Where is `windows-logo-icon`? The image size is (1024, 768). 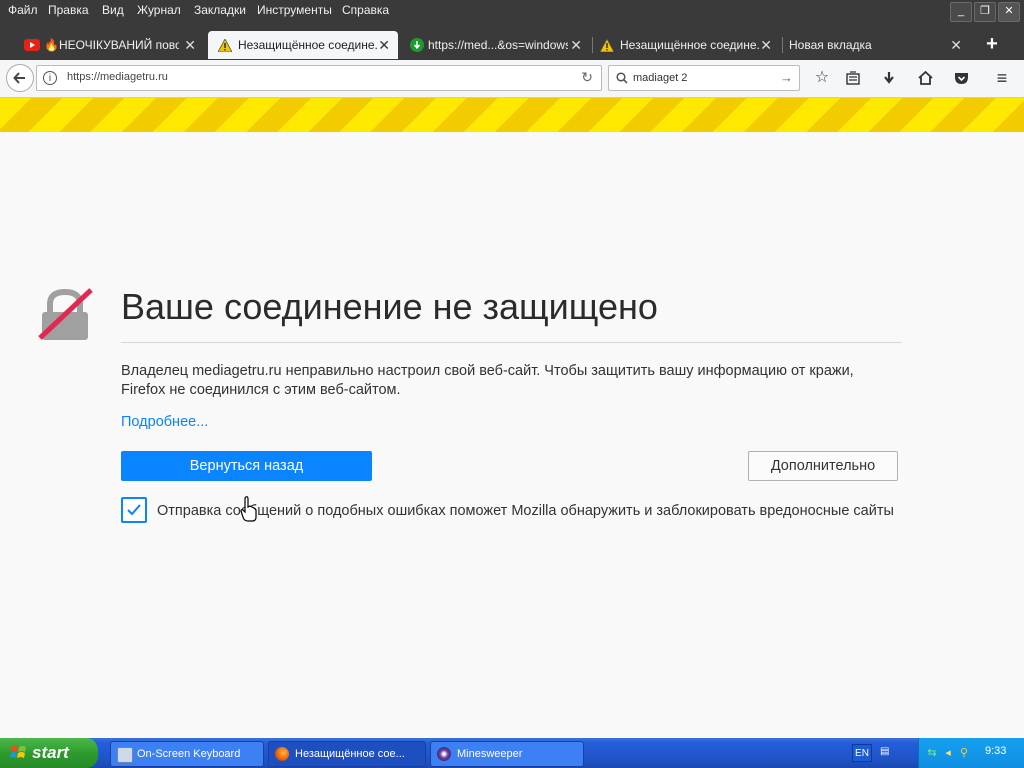
windows-logo-icon is located at coordinates (18, 752).